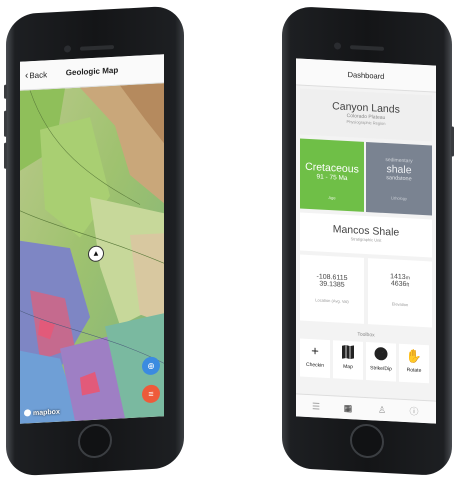 The height and width of the screenshot is (477, 456). I want to click on volume-down-button, so click(5, 155).